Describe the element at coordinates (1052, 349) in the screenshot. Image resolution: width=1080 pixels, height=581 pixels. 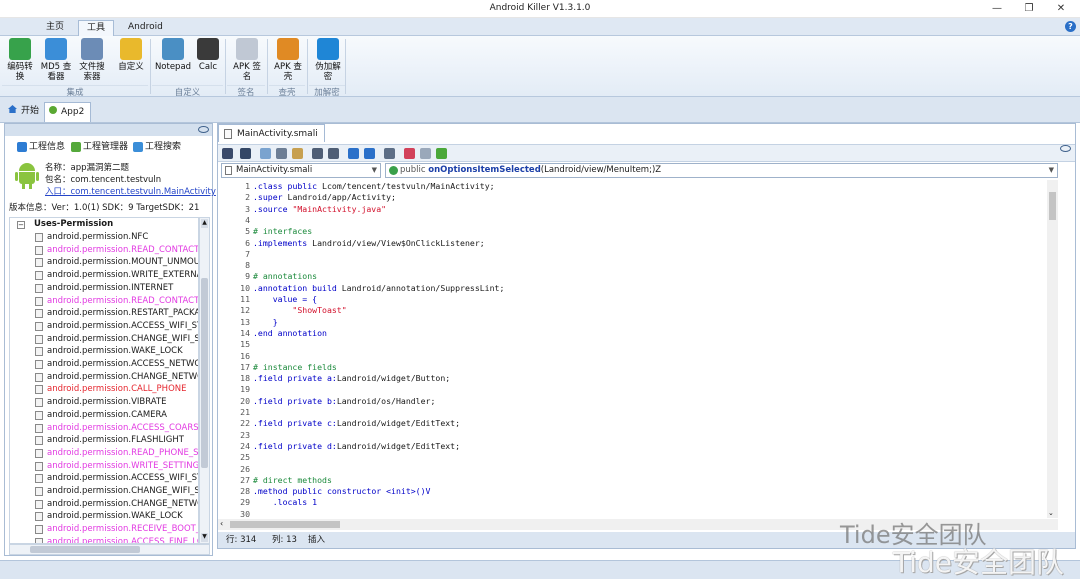
I see `editor-vertical-scrollbar: ⌄` at that location.